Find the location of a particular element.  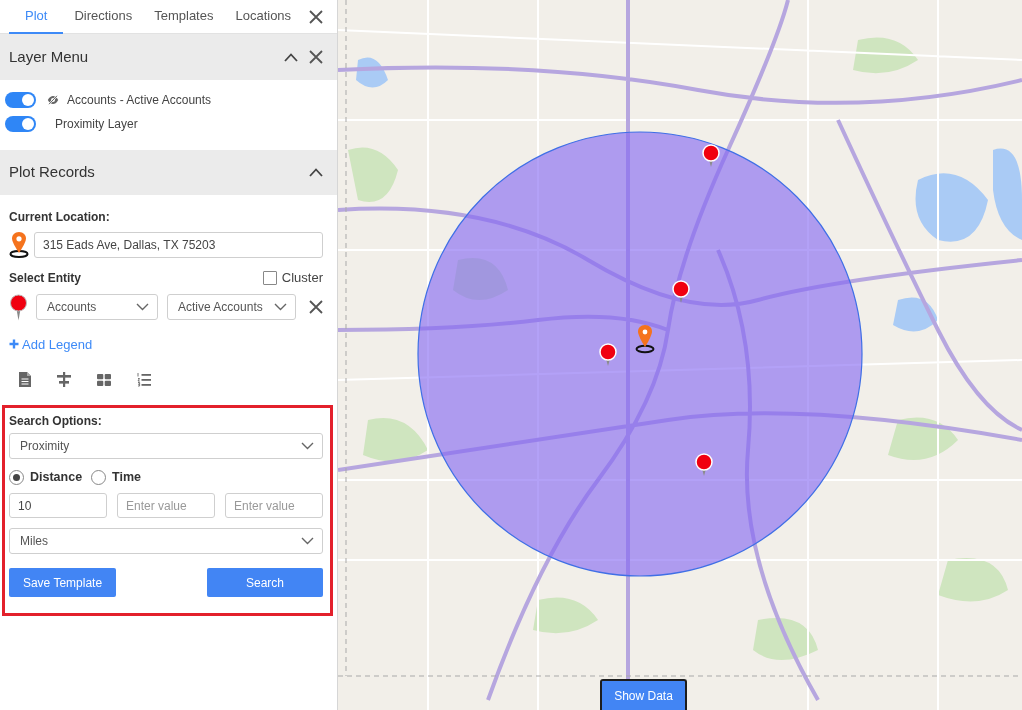

layer-label: Proximity Layer is located at coordinates (96, 124).